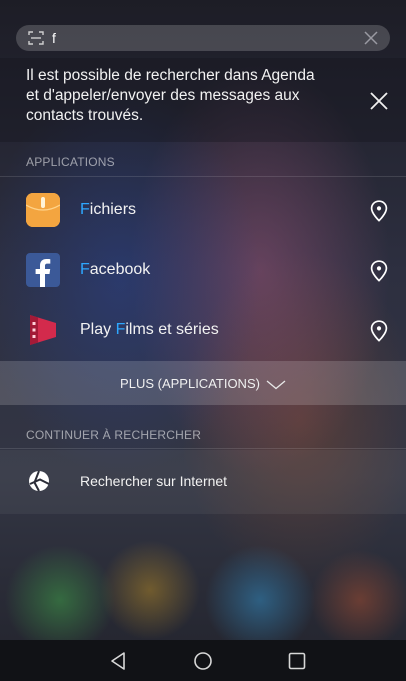  What do you see at coordinates (118, 661) in the screenshot?
I see `back-icon` at bounding box center [118, 661].